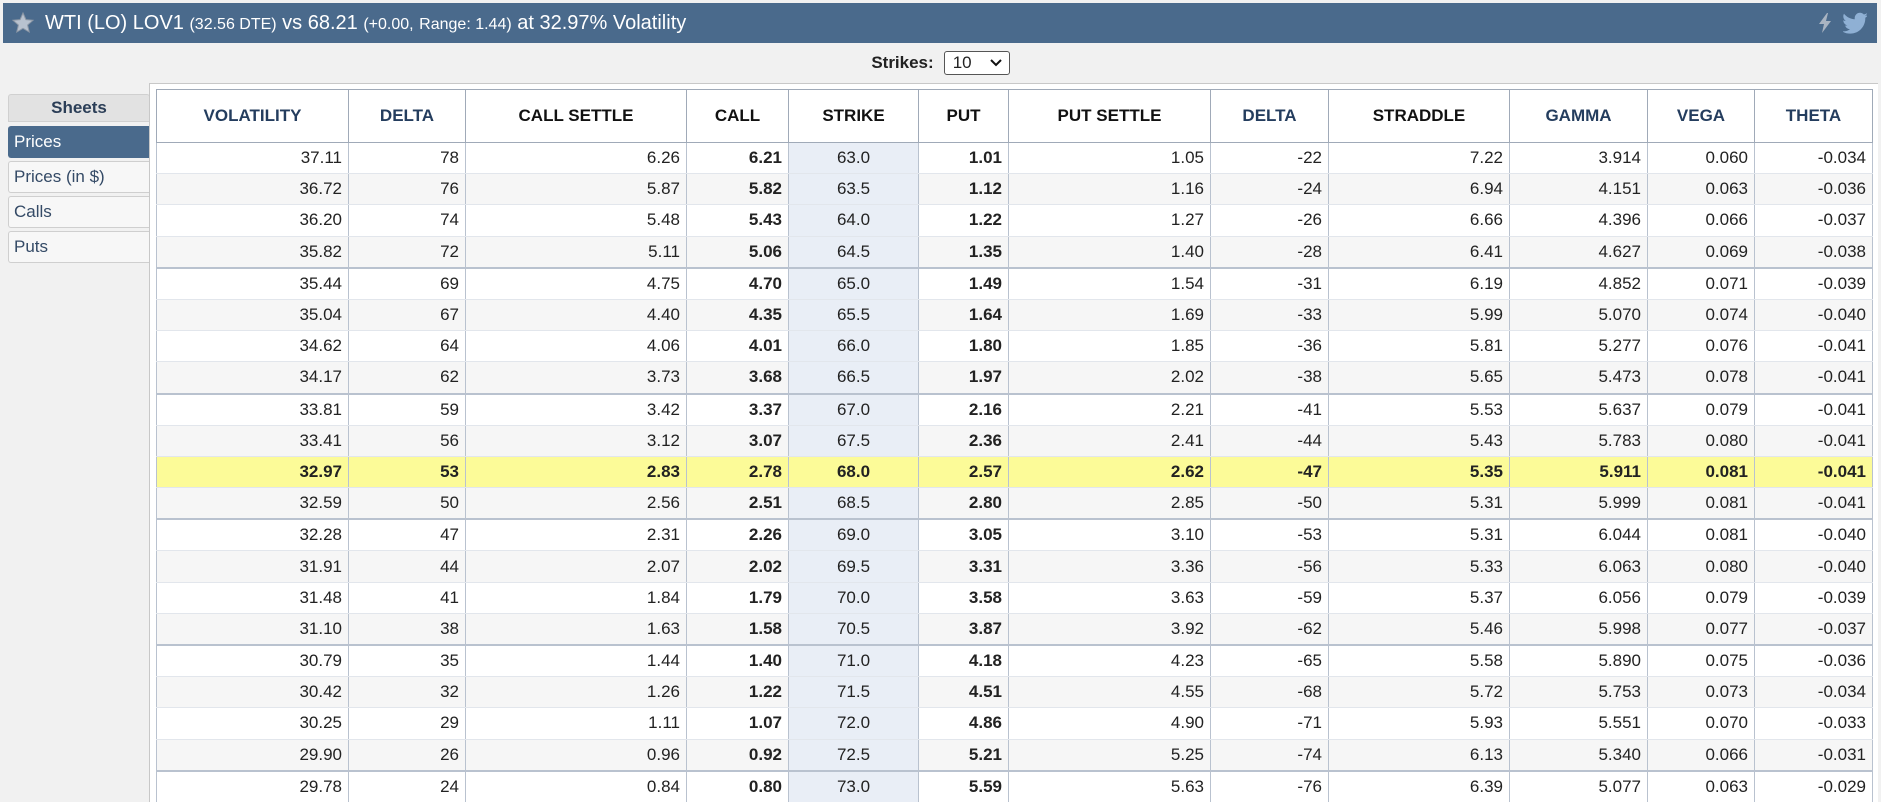 This screenshot has width=1881, height=802. Describe the element at coordinates (963, 786) in the screenshot. I see `cell-put: 5.59` at that location.